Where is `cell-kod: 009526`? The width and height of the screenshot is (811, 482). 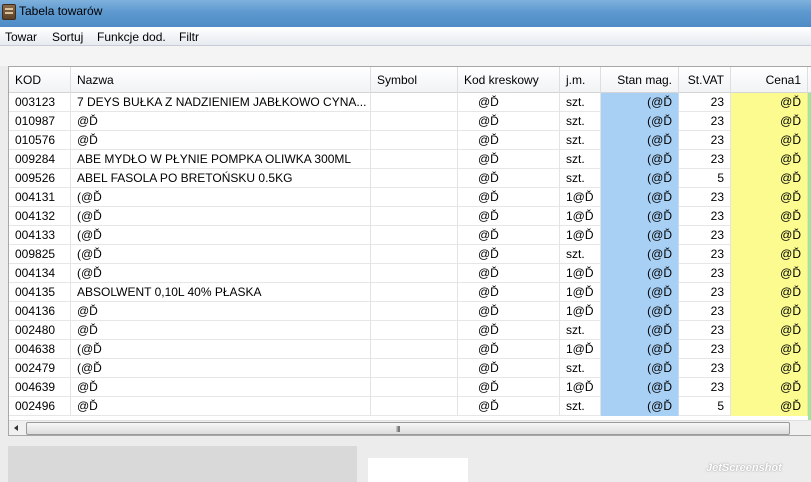
cell-kod: 009526 is located at coordinates (40, 178).